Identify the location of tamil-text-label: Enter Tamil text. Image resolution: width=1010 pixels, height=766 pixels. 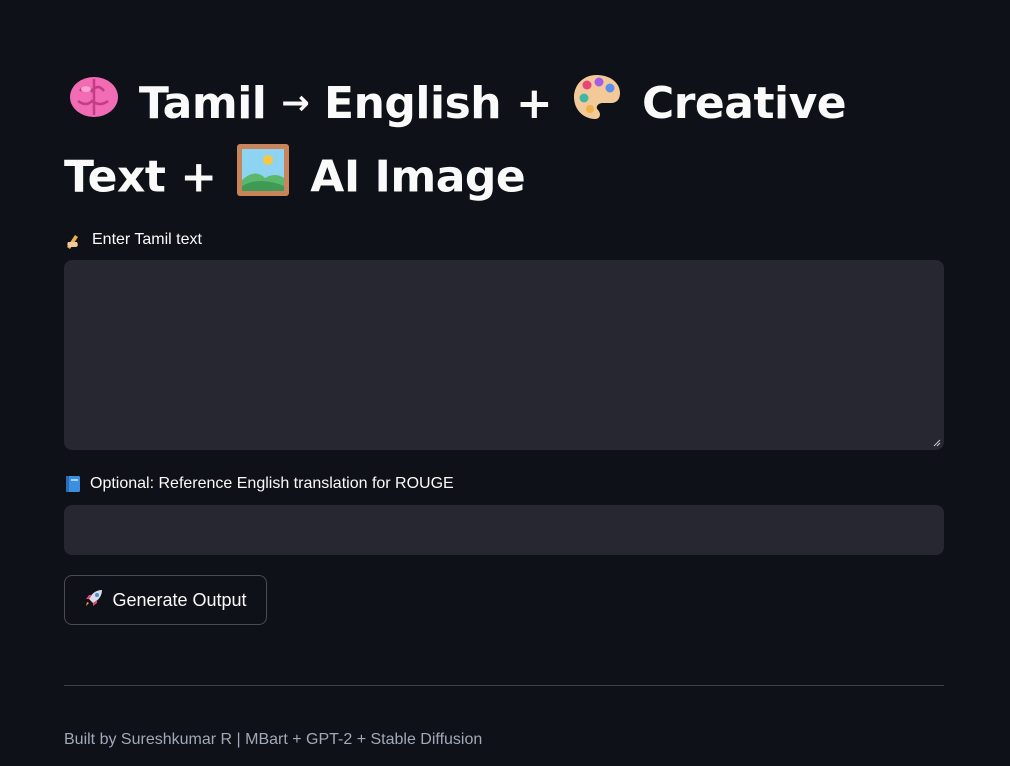
(133, 240).